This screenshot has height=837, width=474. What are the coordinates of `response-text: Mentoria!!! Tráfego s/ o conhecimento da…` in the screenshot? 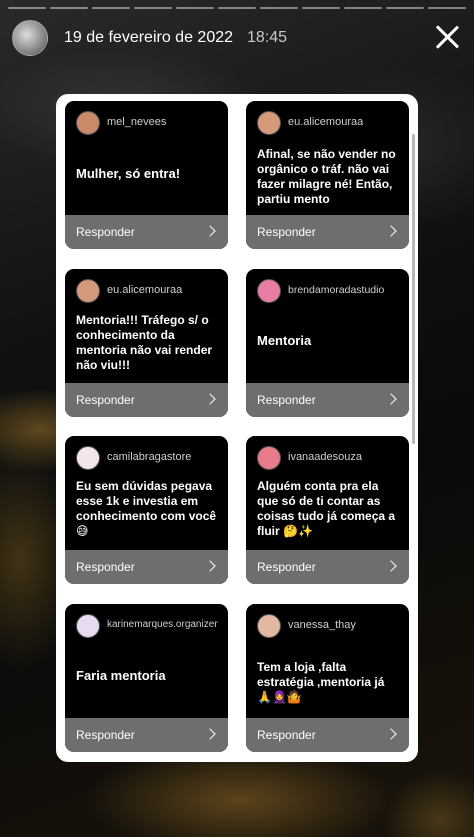 It's located at (144, 342).